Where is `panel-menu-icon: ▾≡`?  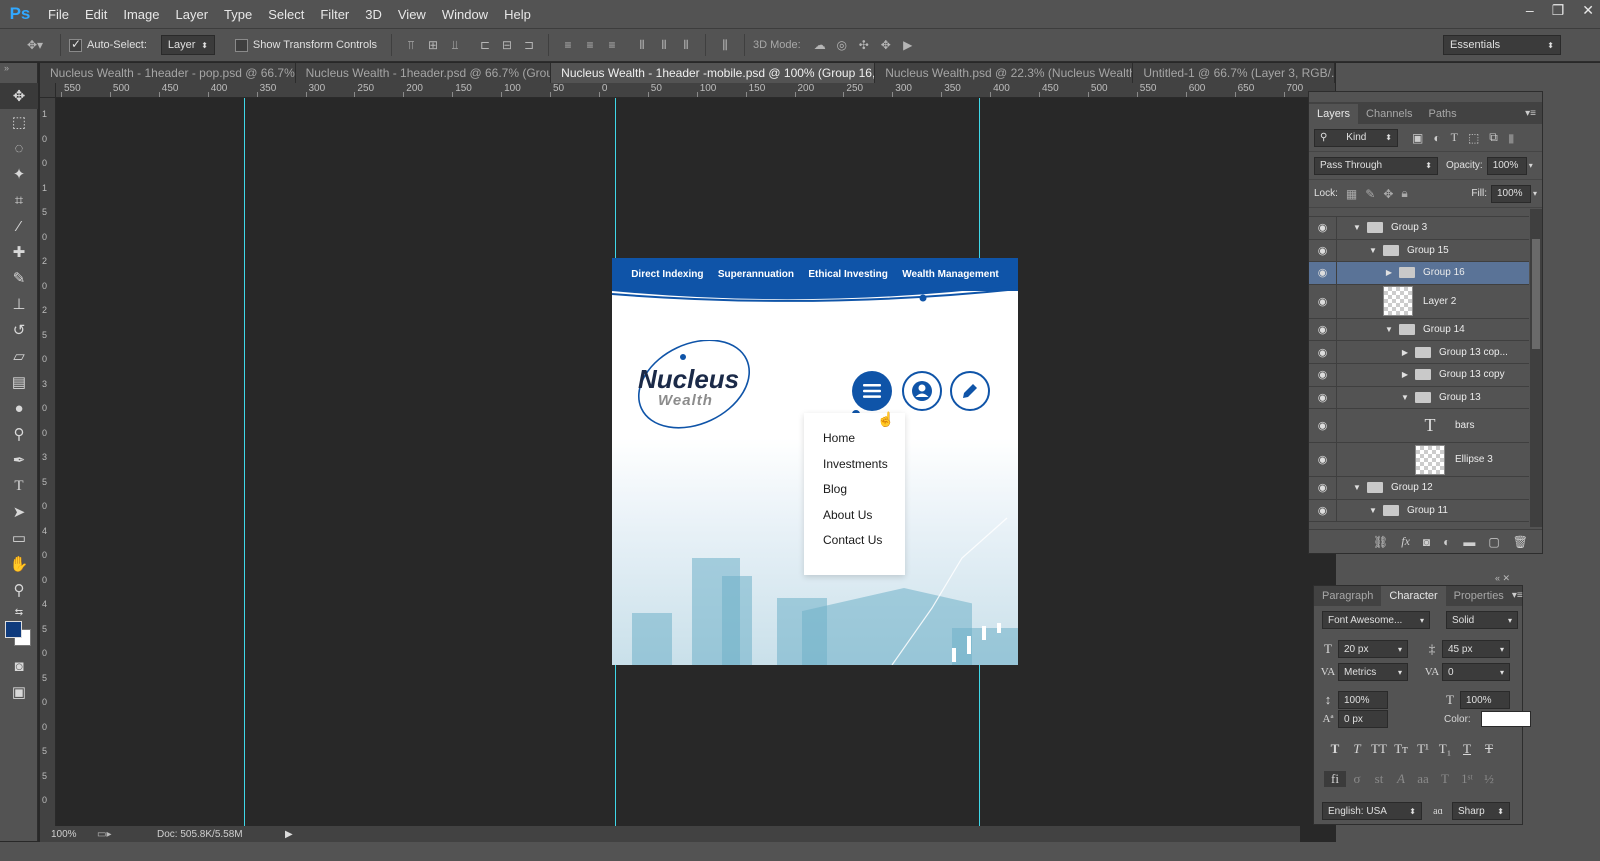
panel-menu-icon: ▾≡ is located at coordinates (1520, 596).